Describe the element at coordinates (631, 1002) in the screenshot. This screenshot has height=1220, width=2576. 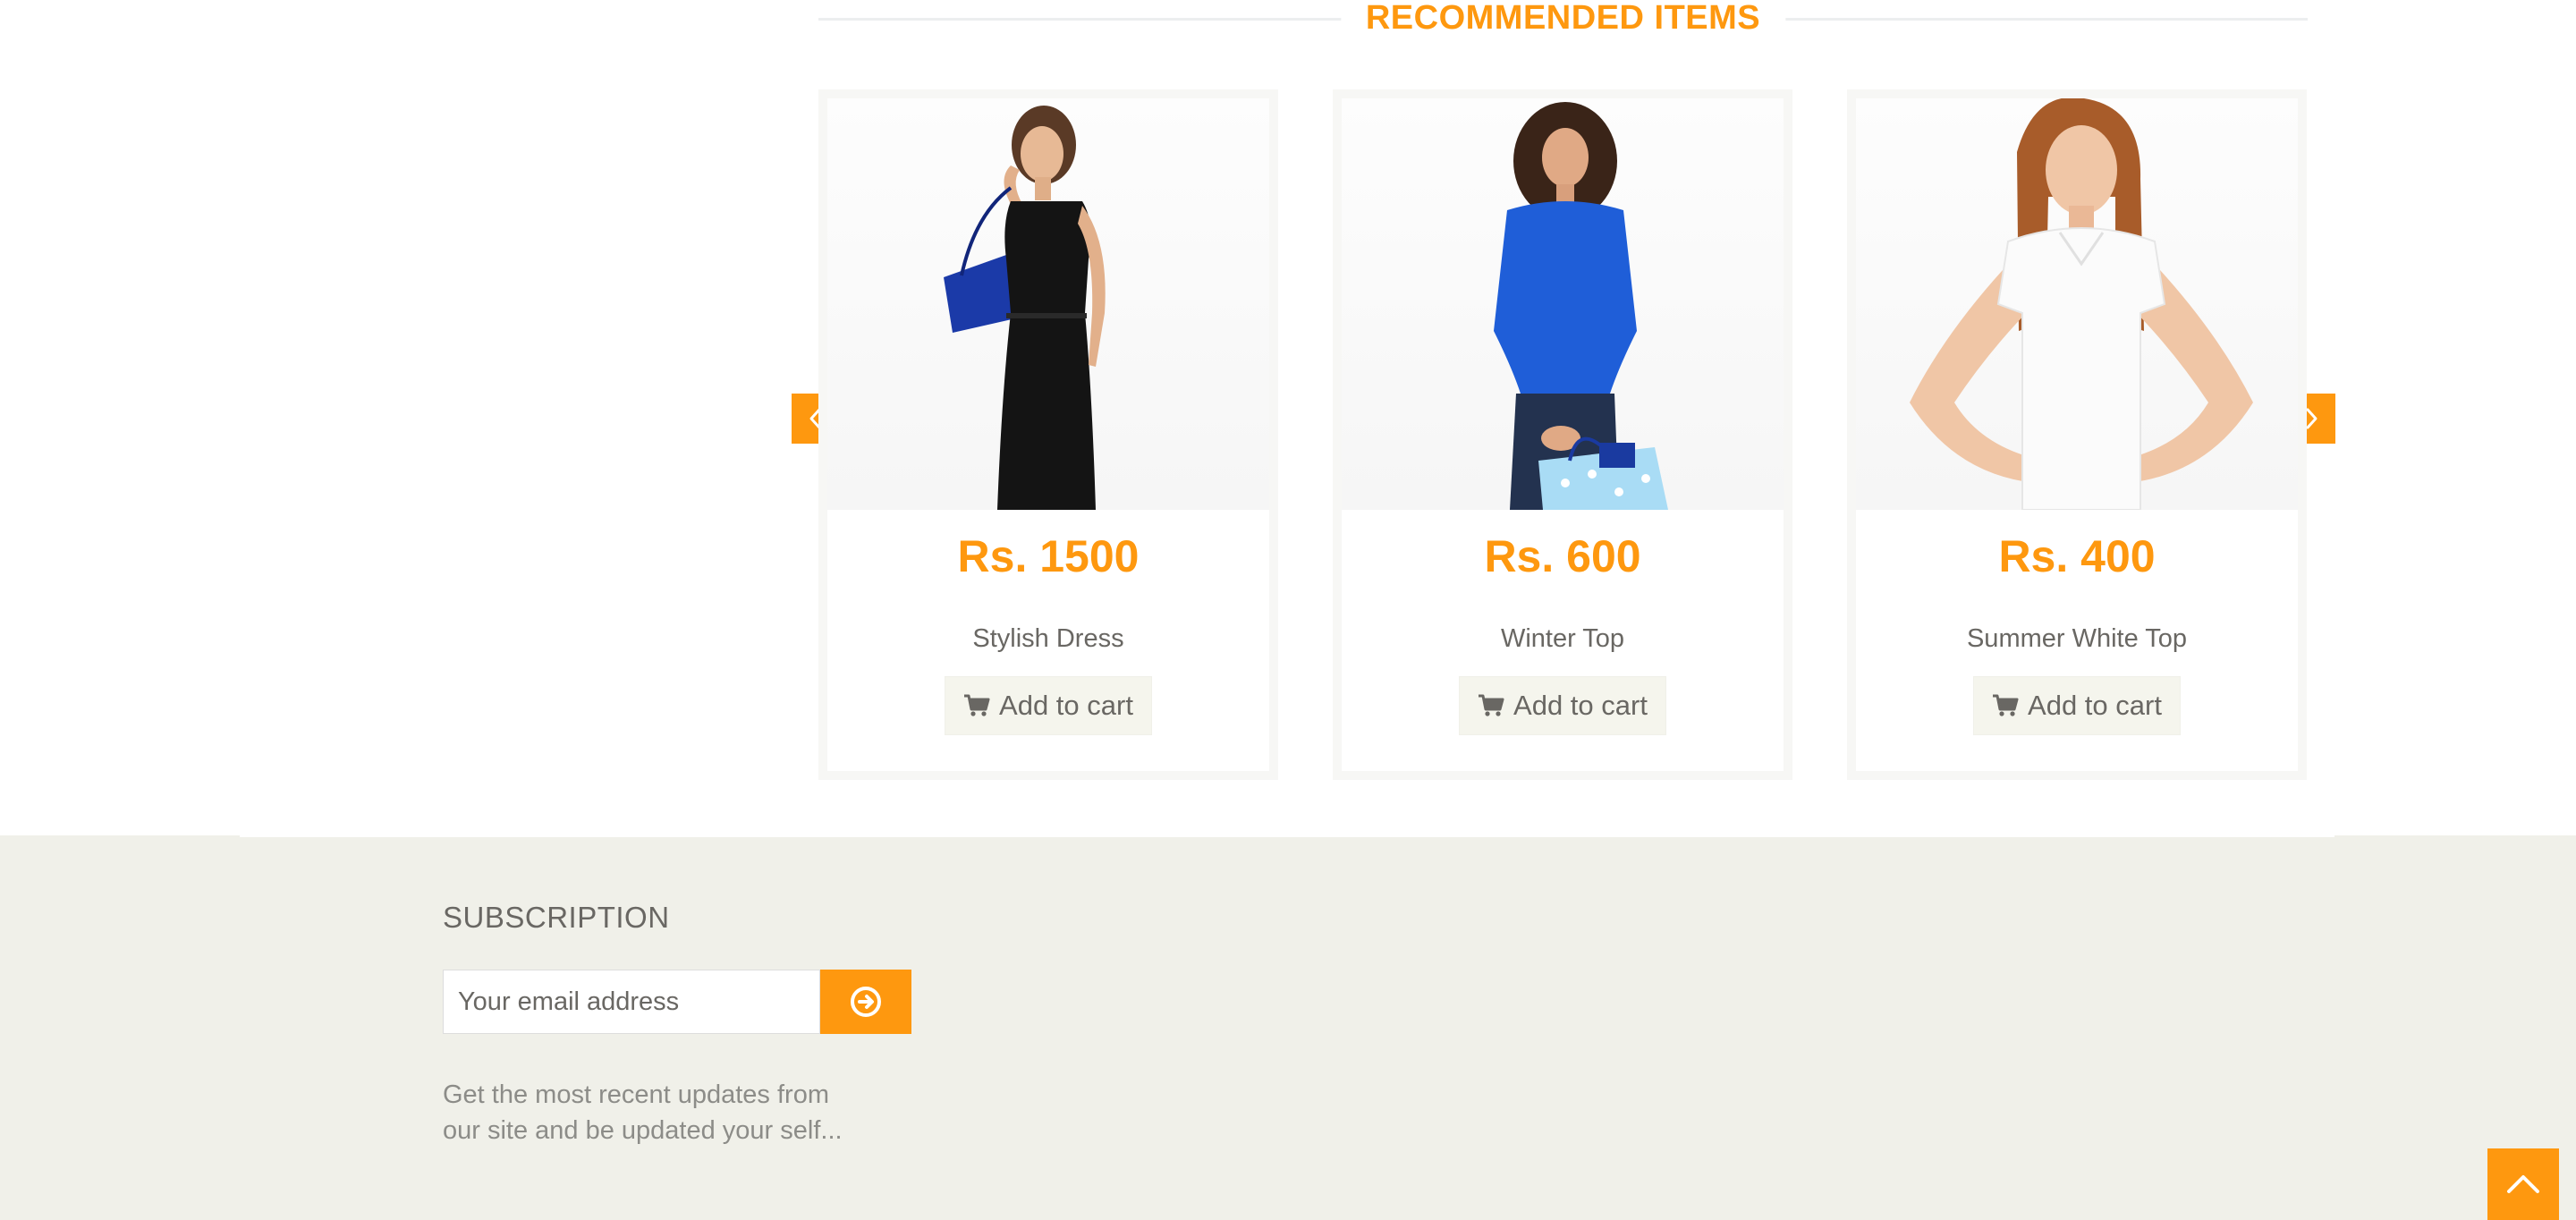
I see `email-input` at that location.